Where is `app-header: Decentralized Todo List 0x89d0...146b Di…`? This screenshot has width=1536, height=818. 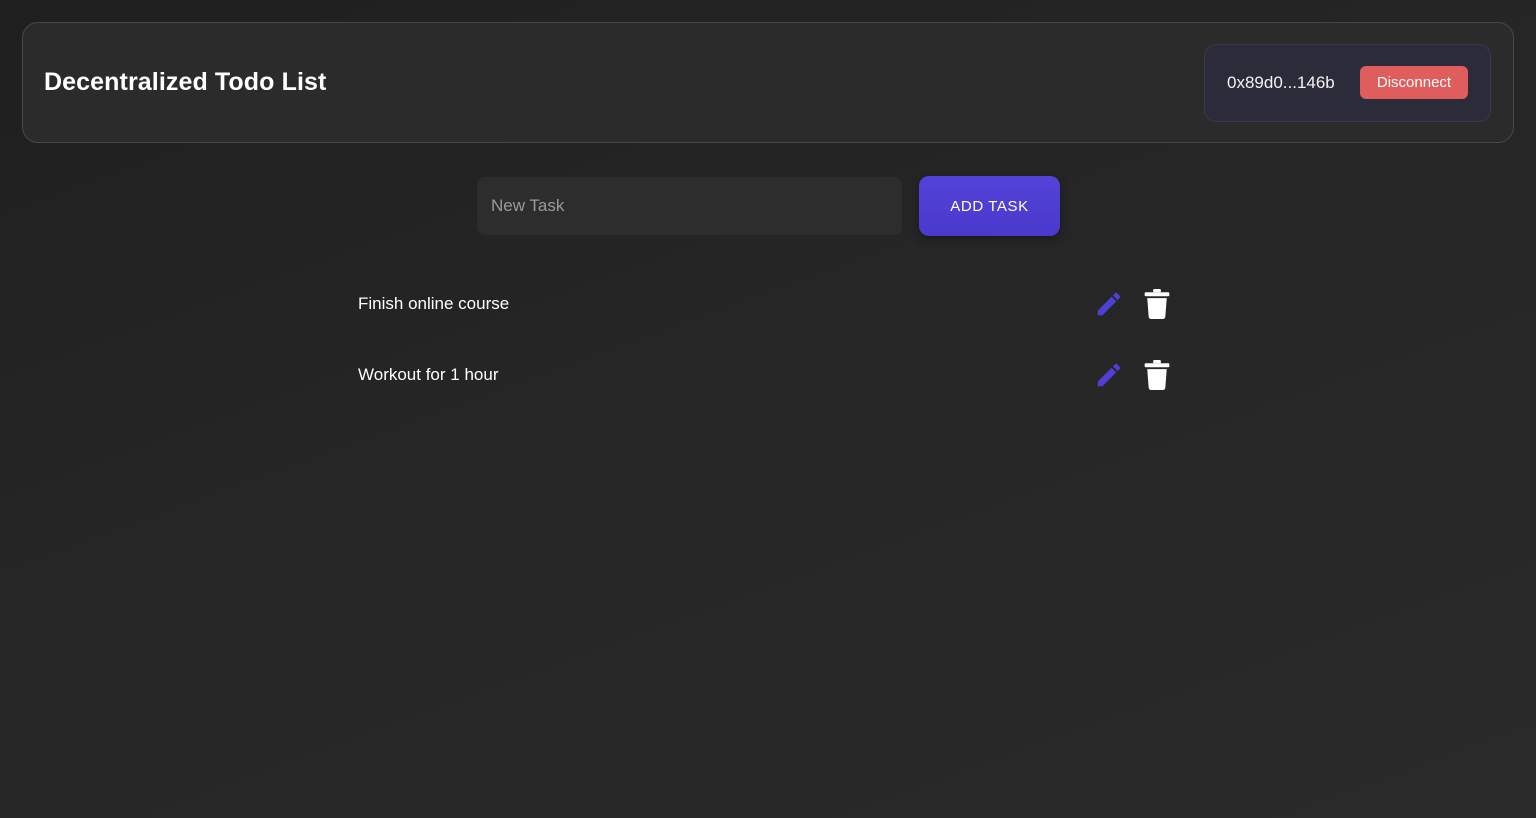
app-header: Decentralized Todo List 0x89d0...146b Di… is located at coordinates (768, 82).